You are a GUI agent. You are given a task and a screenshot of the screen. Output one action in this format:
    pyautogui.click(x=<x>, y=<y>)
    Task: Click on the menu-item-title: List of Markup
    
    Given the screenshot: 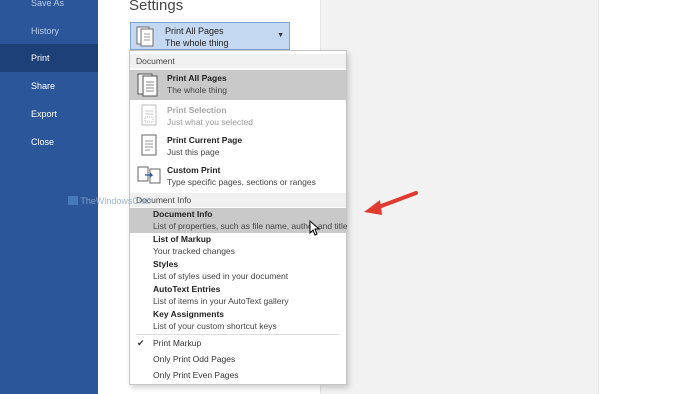 What is the action you would take?
    pyautogui.click(x=182, y=239)
    